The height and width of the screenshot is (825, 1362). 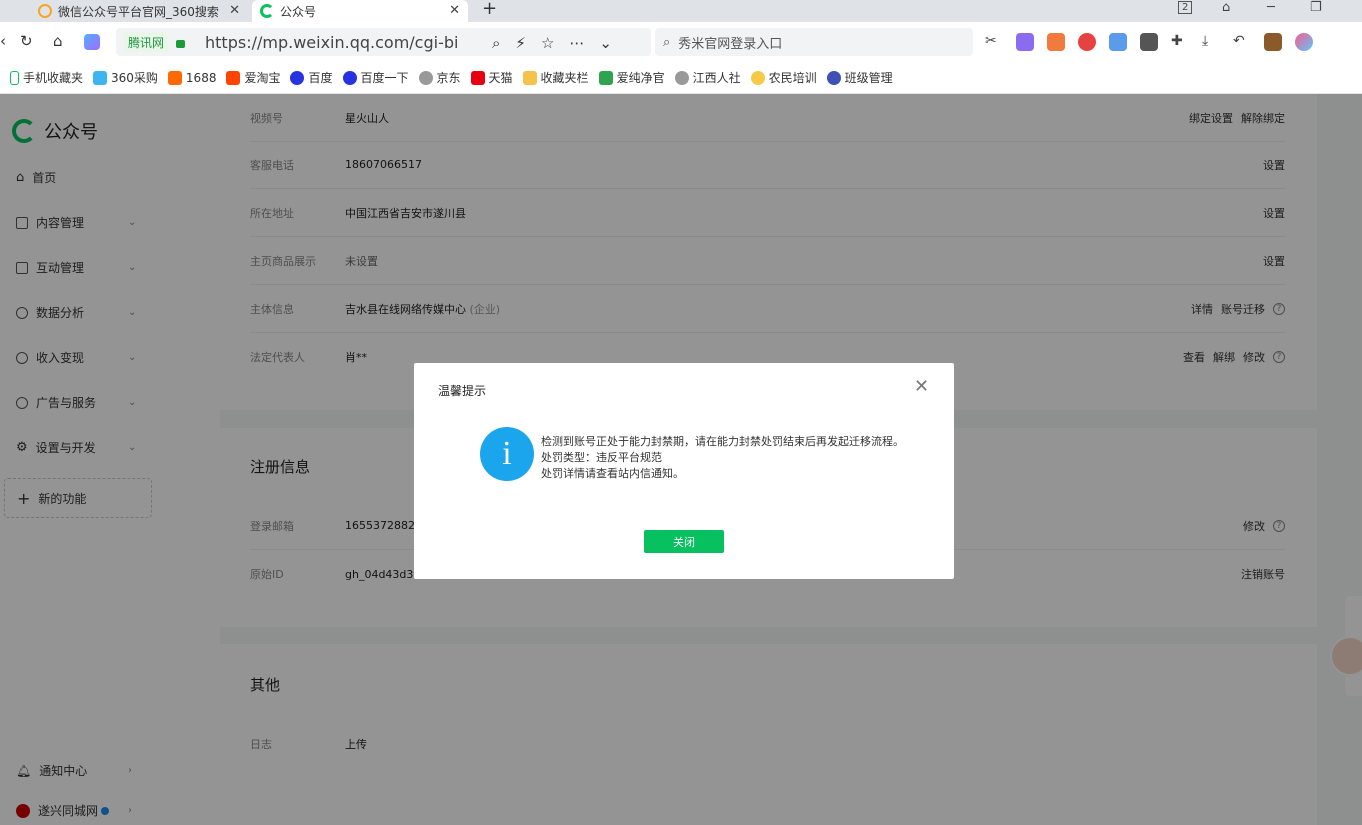 I want to click on lock-icon, so click(x=181, y=44).